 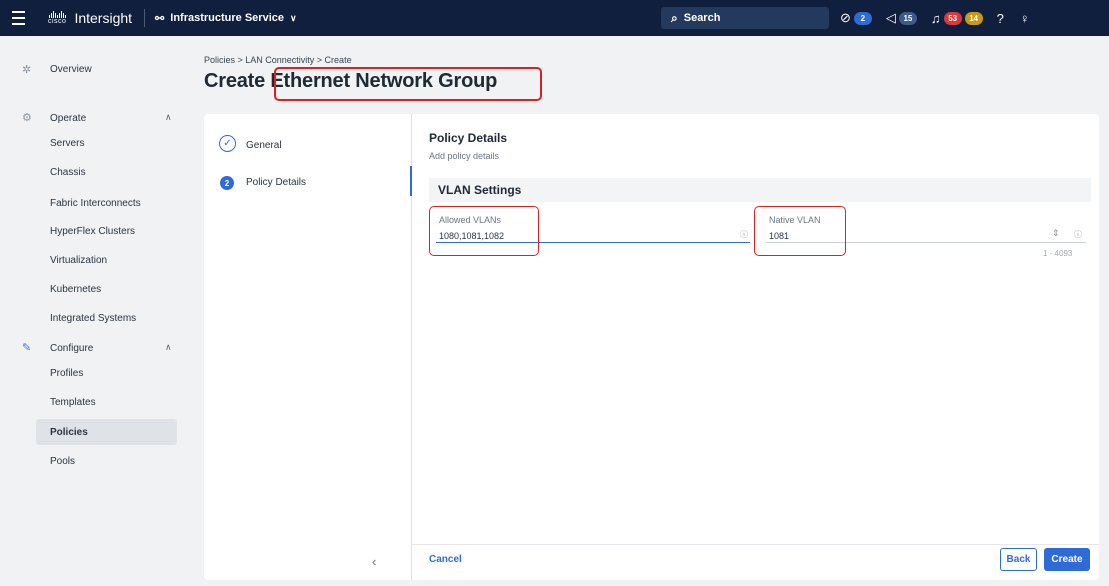 I want to click on status-badge: 2, so click(x=862, y=18).